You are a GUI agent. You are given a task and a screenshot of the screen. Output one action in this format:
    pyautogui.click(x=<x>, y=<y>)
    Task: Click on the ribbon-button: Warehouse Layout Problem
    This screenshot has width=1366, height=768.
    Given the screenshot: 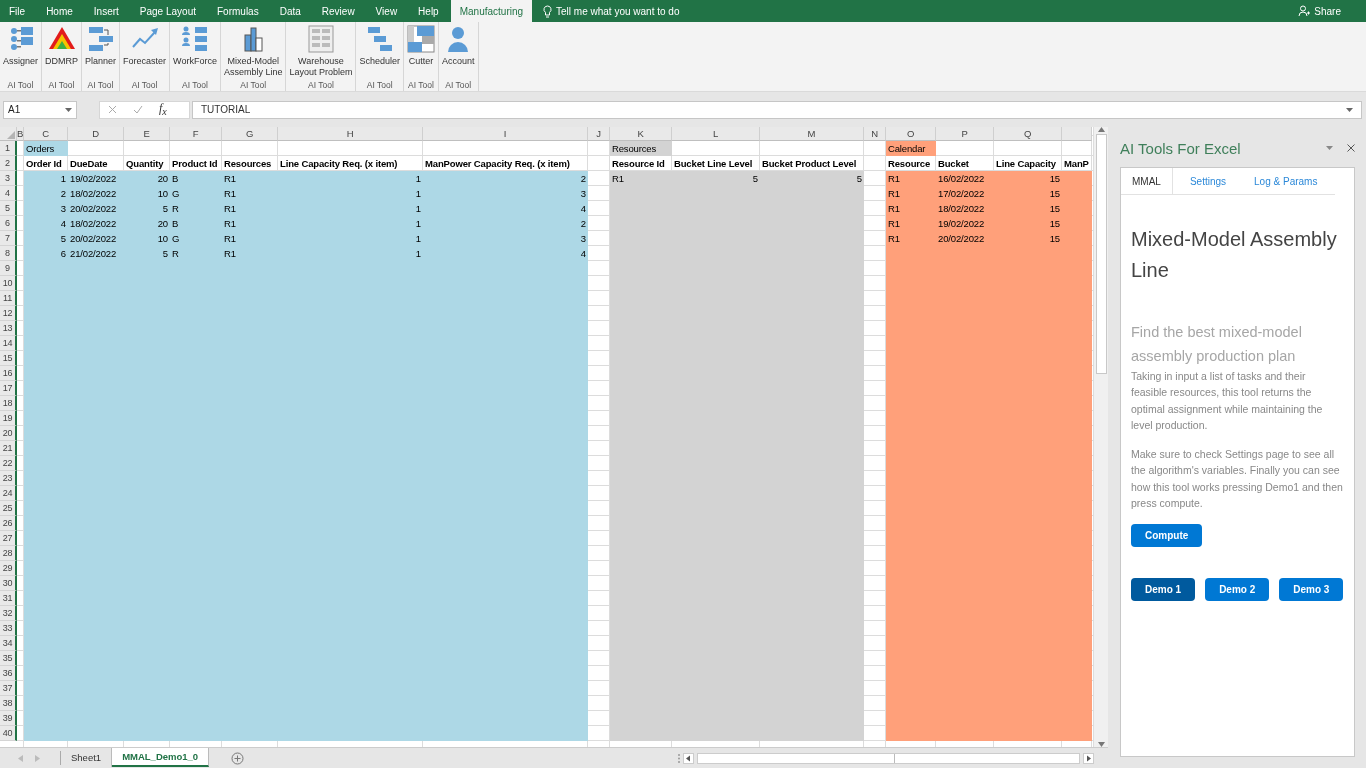 What is the action you would take?
    pyautogui.click(x=321, y=50)
    